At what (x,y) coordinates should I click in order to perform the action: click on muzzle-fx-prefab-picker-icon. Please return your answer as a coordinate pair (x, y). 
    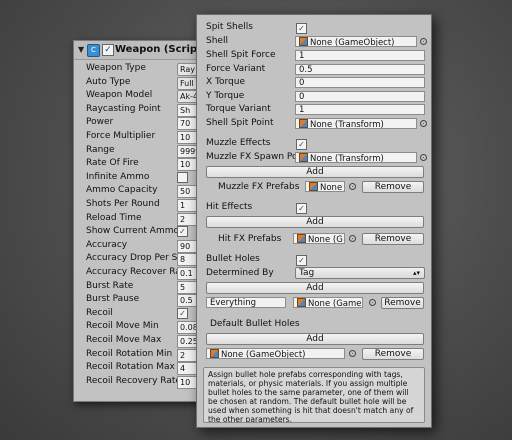
    Looking at the image, I should click on (352, 186).